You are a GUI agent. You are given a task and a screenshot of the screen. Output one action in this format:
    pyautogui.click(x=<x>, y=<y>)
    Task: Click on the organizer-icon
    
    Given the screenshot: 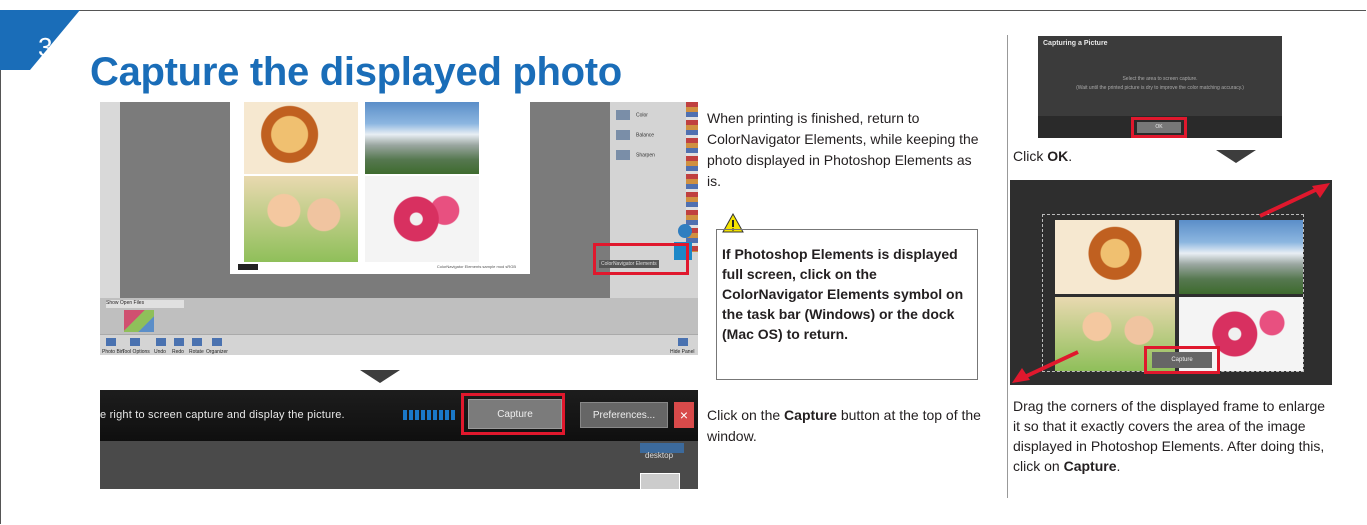 What is the action you would take?
    pyautogui.click(x=217, y=342)
    